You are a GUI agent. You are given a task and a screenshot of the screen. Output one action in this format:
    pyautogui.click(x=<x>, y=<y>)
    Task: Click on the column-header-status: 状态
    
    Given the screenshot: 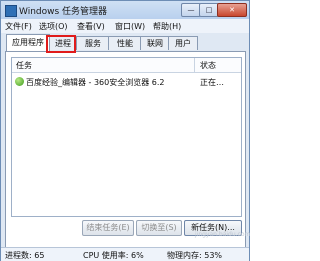 What is the action you would take?
    pyautogui.click(x=208, y=65)
    